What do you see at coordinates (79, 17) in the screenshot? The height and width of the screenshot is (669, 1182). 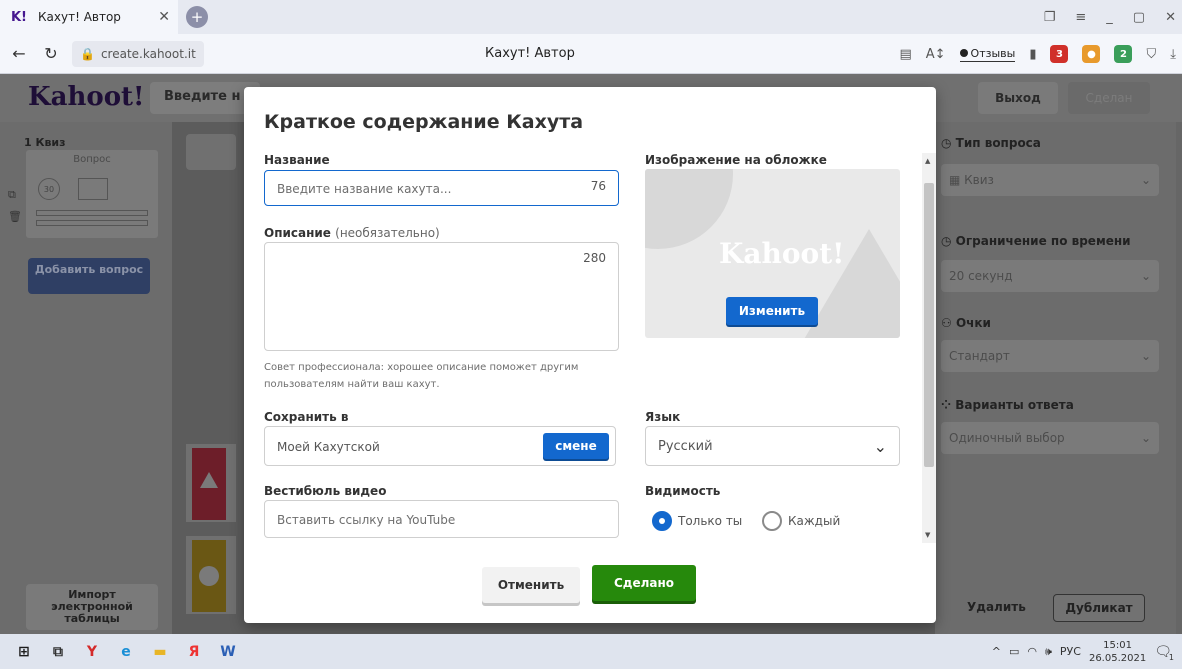 I see `tab-title: Кахут! Автор` at bounding box center [79, 17].